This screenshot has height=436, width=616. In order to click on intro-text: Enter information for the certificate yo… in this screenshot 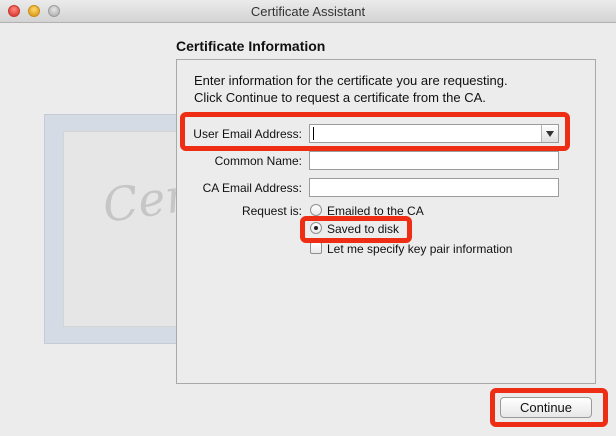, I will do `click(351, 89)`.